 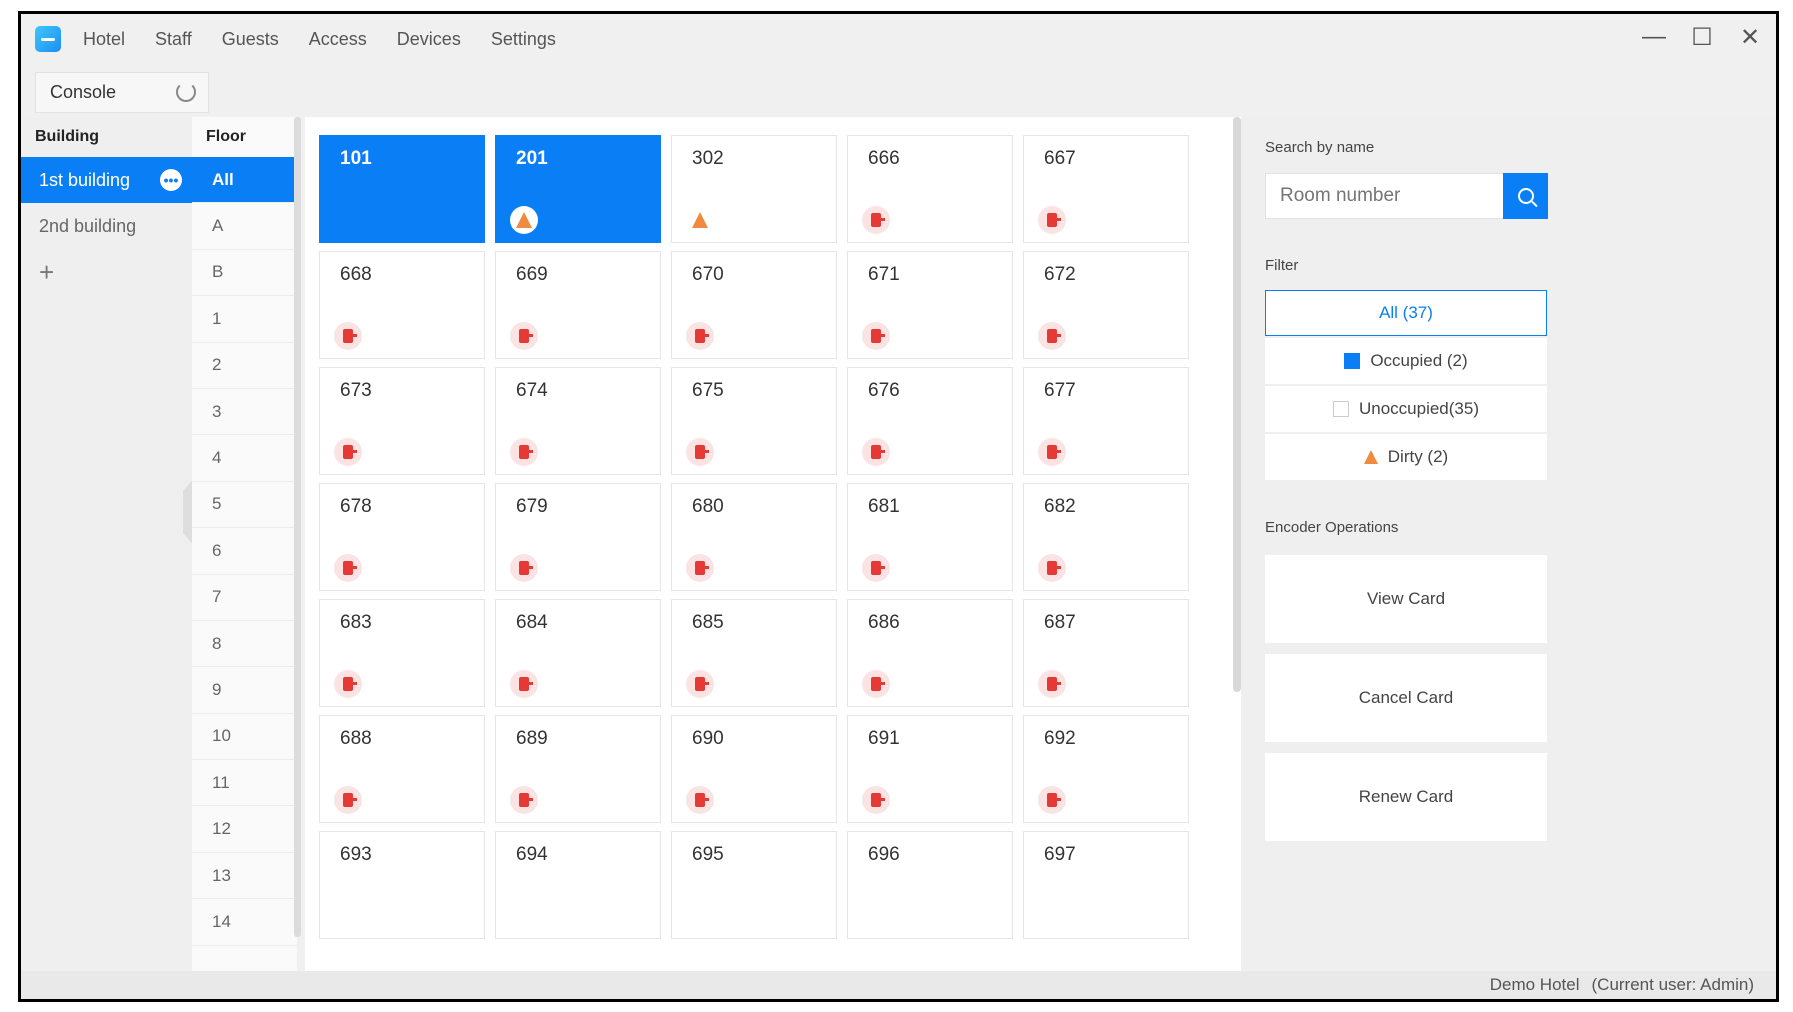 What do you see at coordinates (1106, 653) in the screenshot?
I see `room-card-687: 687` at bounding box center [1106, 653].